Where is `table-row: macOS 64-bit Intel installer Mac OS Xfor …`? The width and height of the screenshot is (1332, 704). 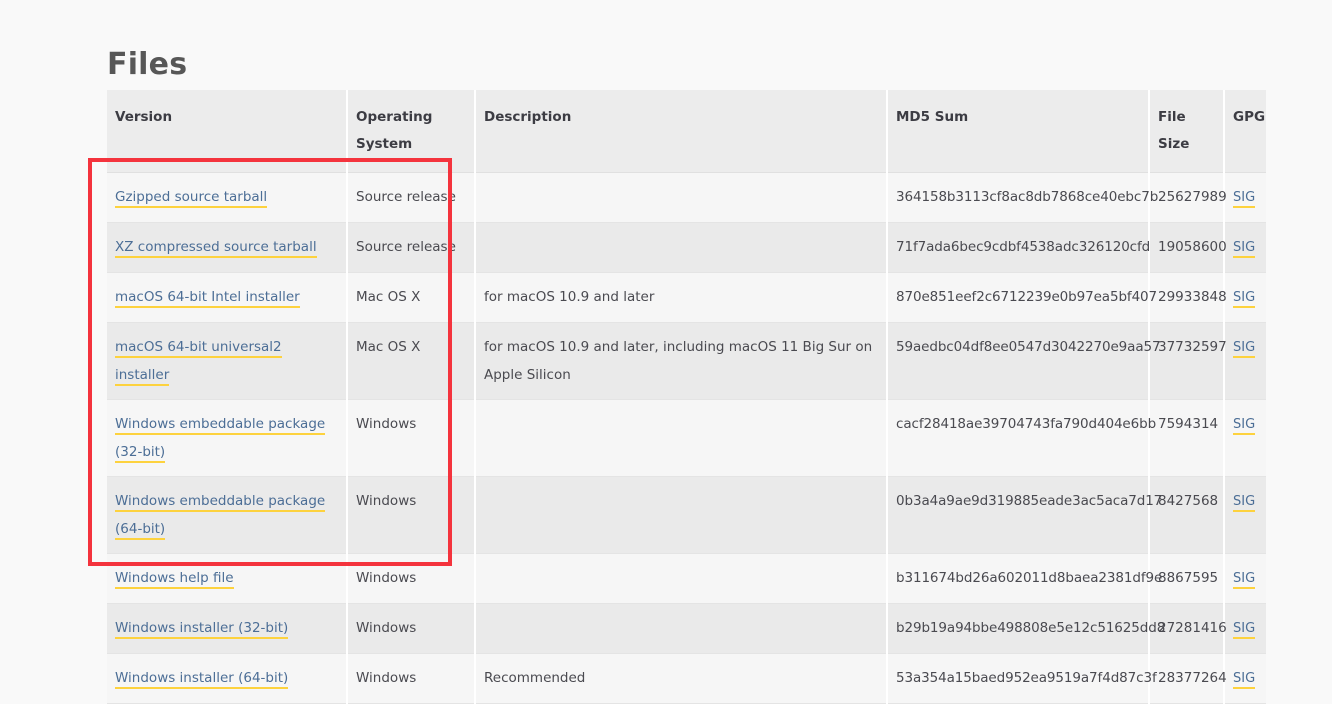 table-row: macOS 64-bit Intel installer Mac OS Xfor … is located at coordinates (686, 297).